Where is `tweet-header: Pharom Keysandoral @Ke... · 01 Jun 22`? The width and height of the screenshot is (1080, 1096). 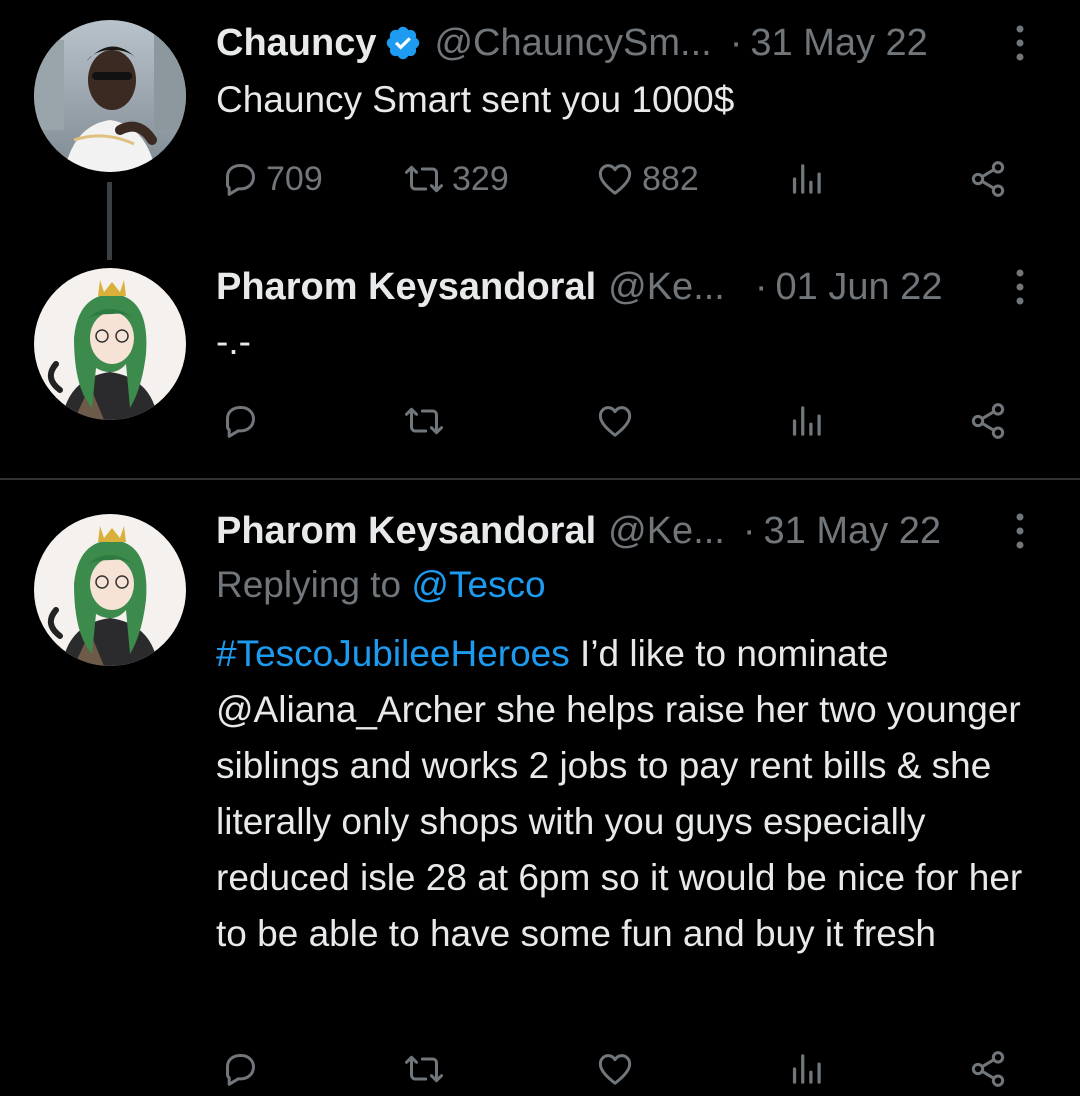 tweet-header: Pharom Keysandoral @Ke... · 01 Jun 22 is located at coordinates (628, 287).